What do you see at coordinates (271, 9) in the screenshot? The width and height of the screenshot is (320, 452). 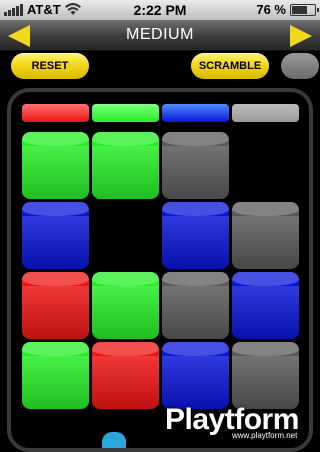 I see `battery-percentage: 76 %` at bounding box center [271, 9].